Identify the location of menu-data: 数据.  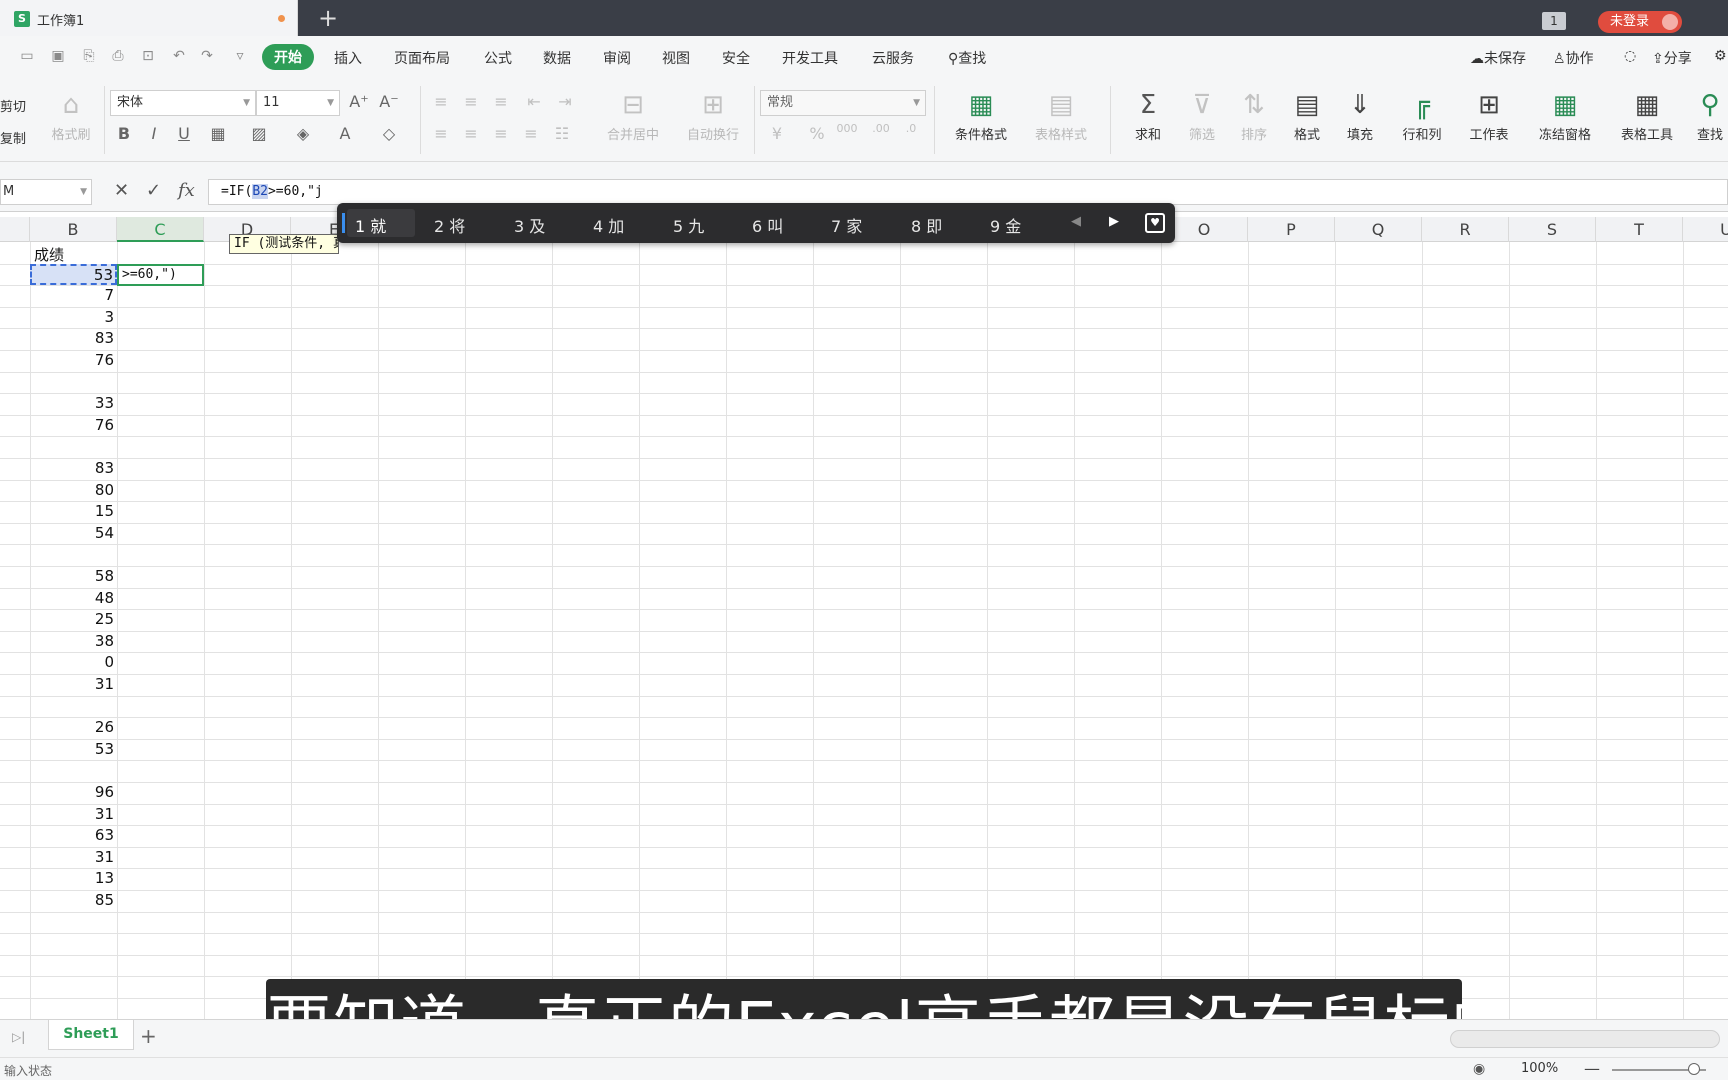
(557, 58).